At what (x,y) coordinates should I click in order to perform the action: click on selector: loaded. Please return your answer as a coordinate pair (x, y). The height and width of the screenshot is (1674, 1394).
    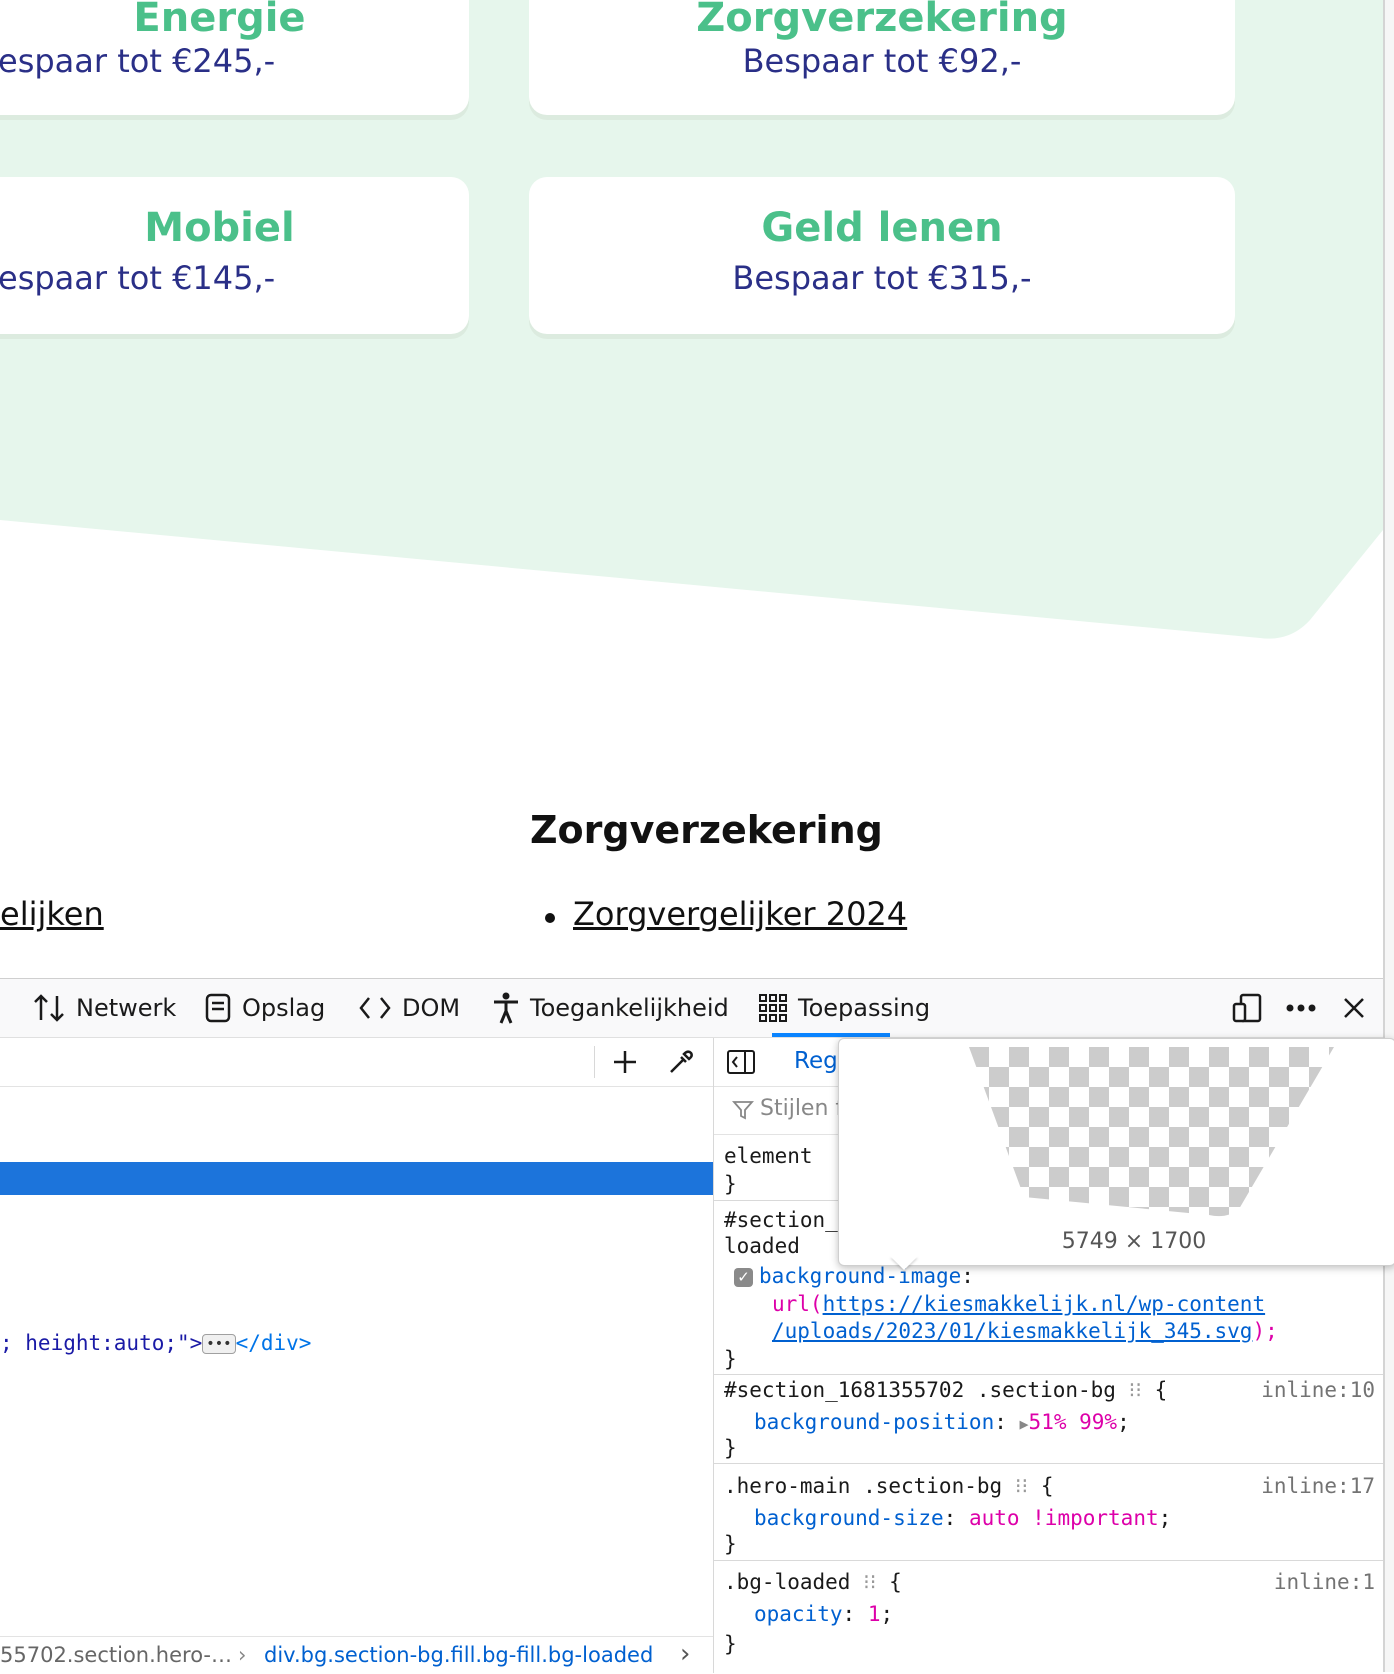
    Looking at the image, I should click on (762, 1246).